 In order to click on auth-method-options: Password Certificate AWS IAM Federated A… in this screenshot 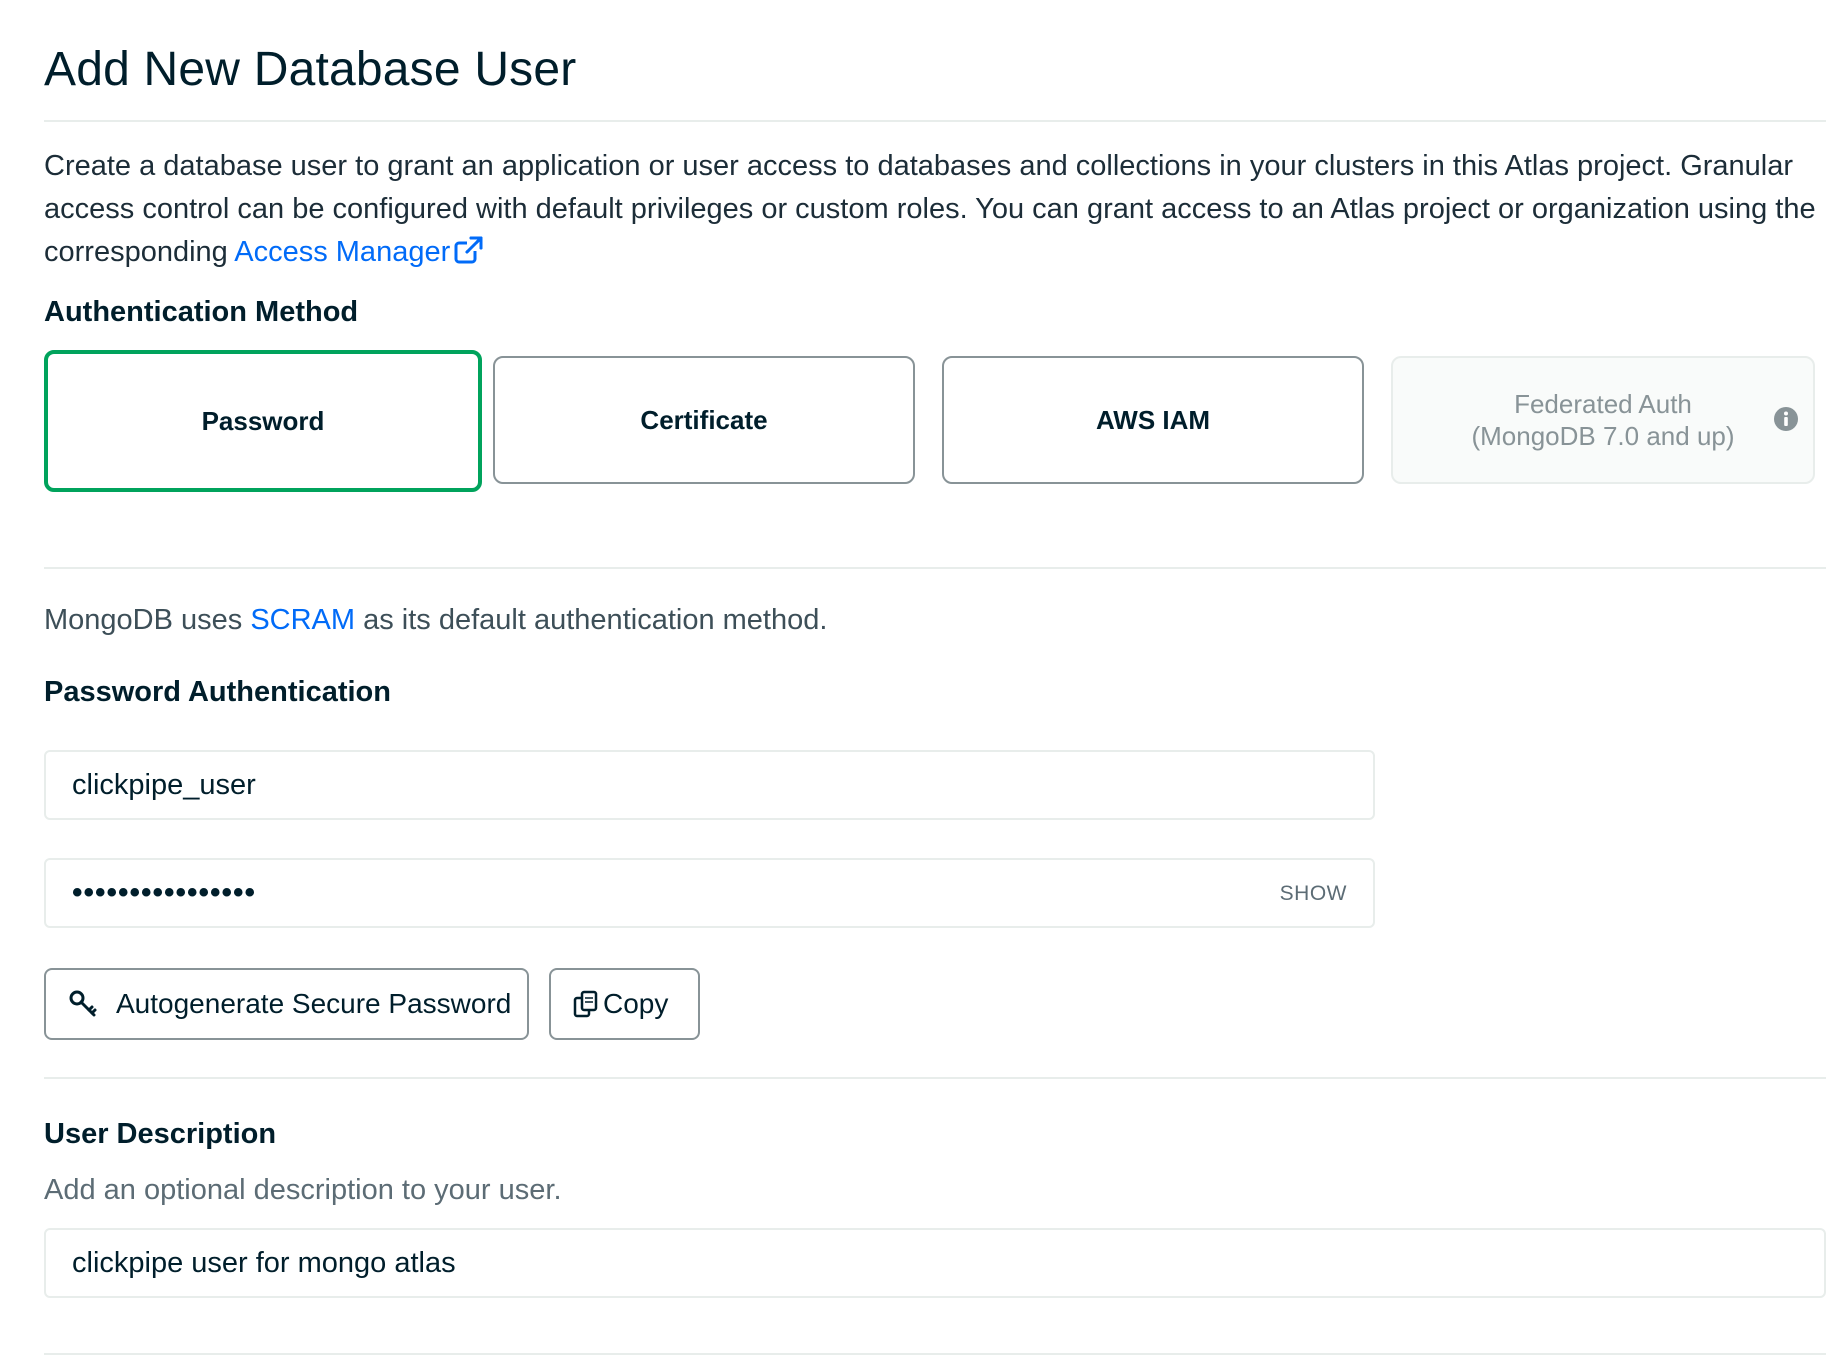, I will do `click(935, 421)`.